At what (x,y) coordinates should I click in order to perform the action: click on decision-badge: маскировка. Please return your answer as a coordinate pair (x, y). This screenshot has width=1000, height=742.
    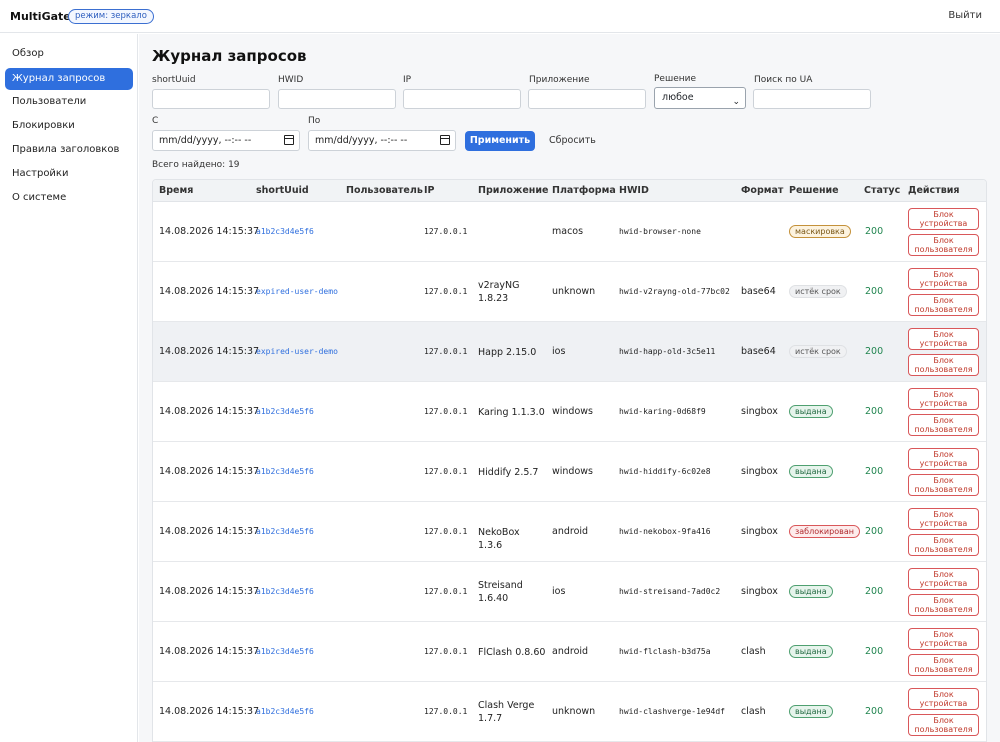
    Looking at the image, I should click on (820, 231).